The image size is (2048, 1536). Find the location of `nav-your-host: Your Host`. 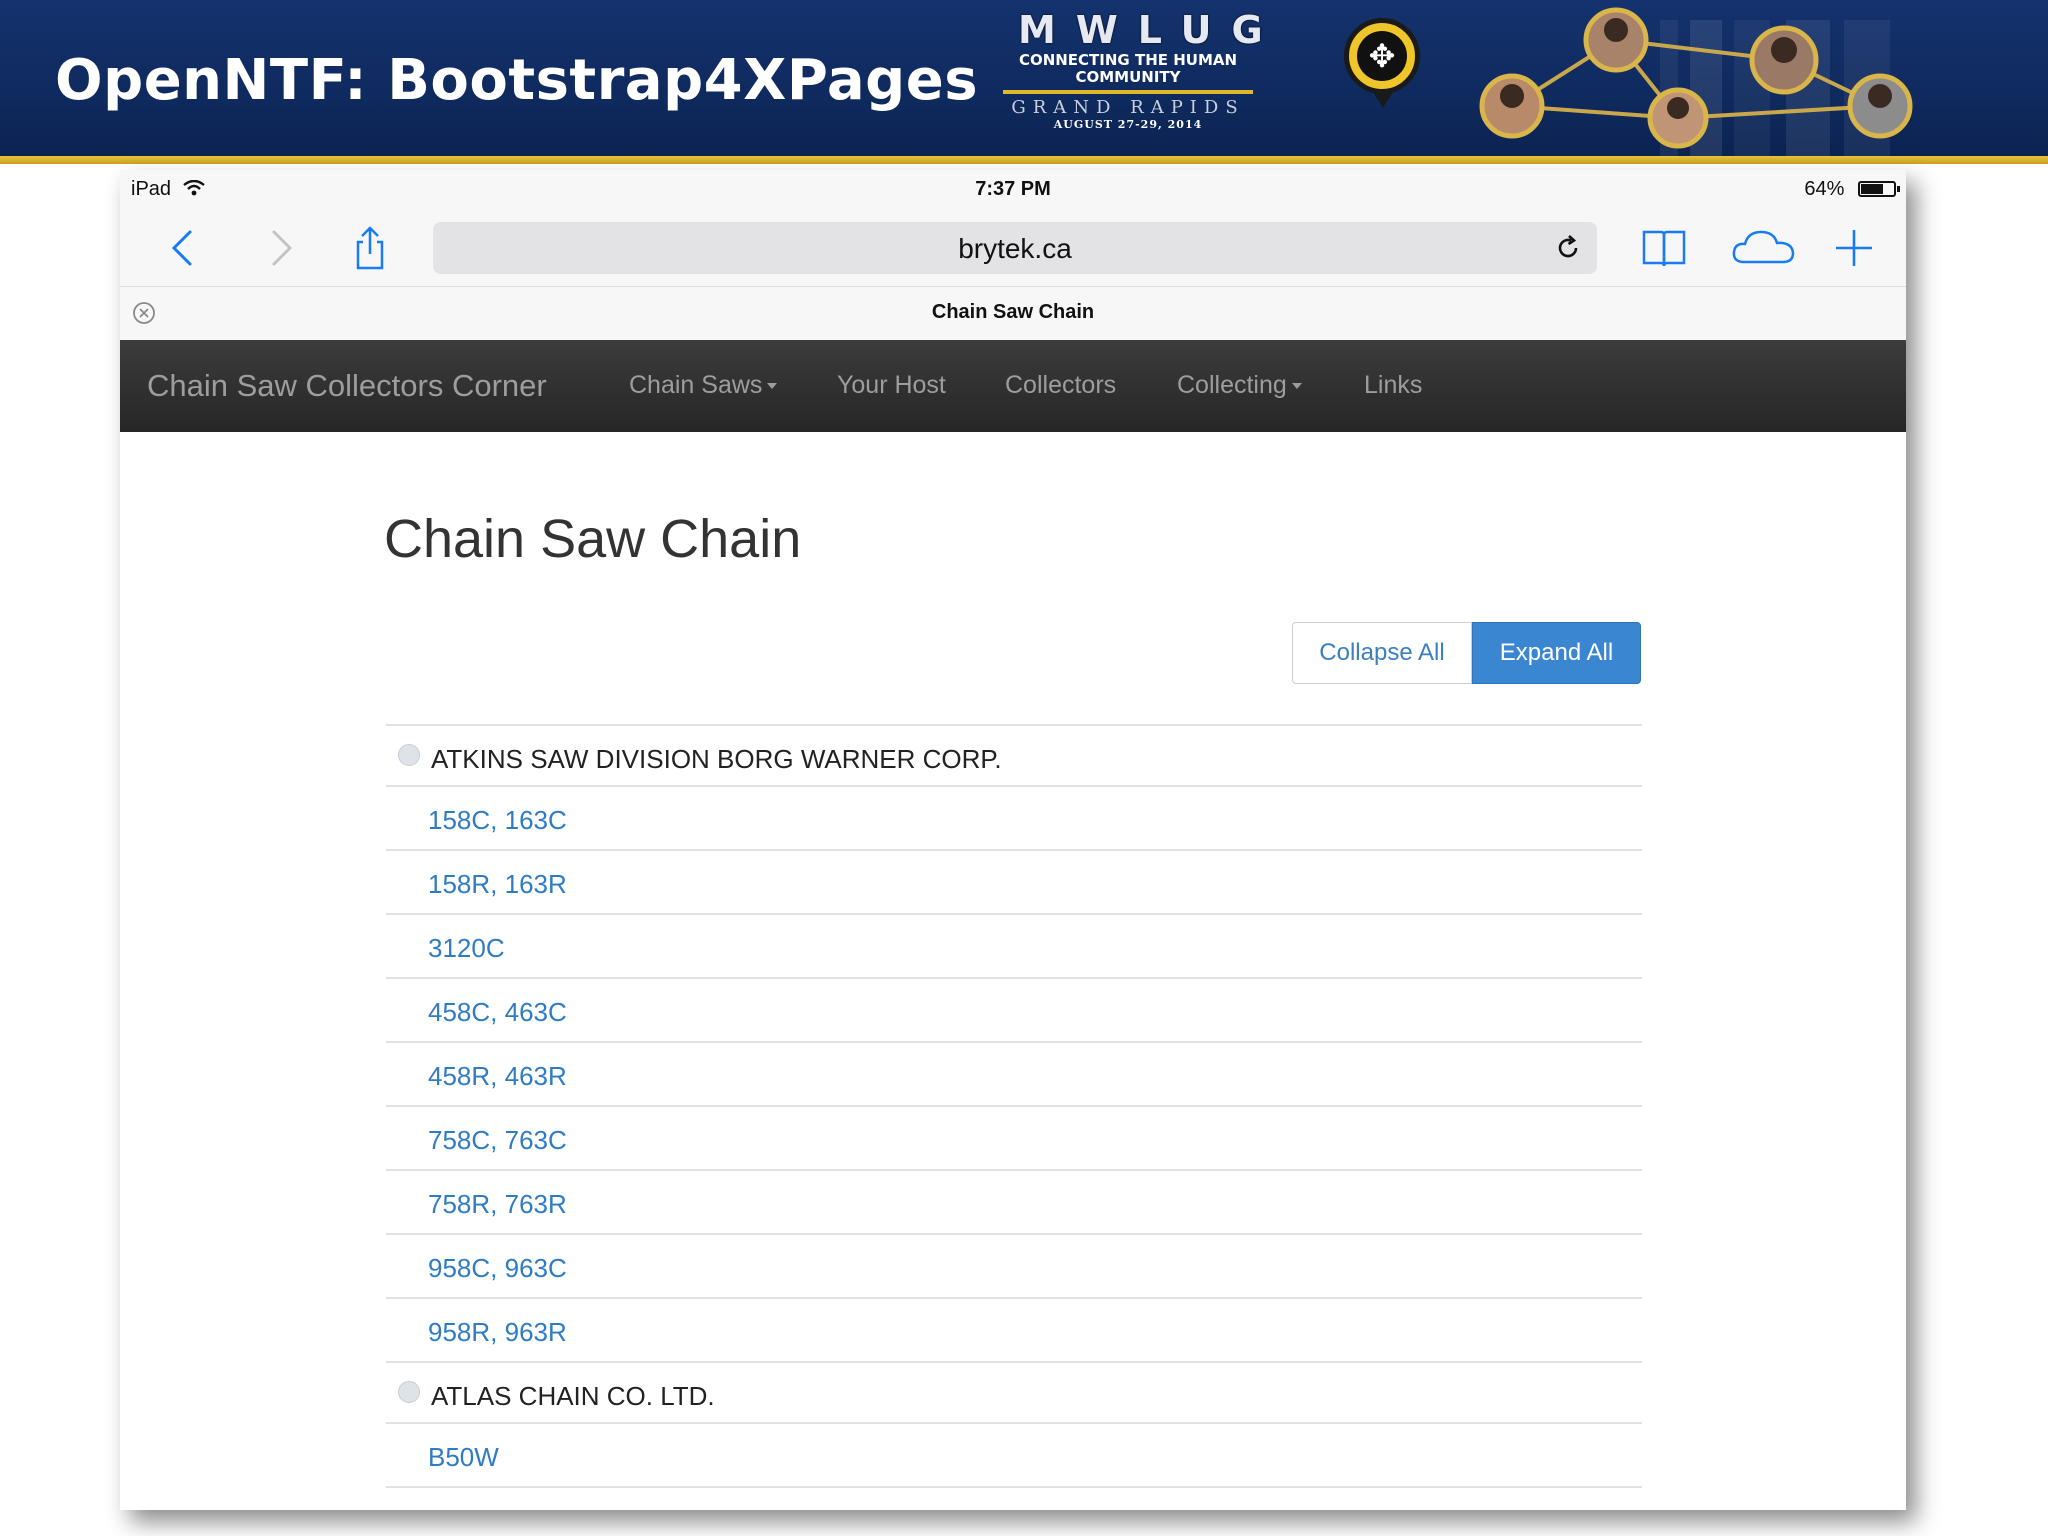

nav-your-host: Your Host is located at coordinates (891, 385).